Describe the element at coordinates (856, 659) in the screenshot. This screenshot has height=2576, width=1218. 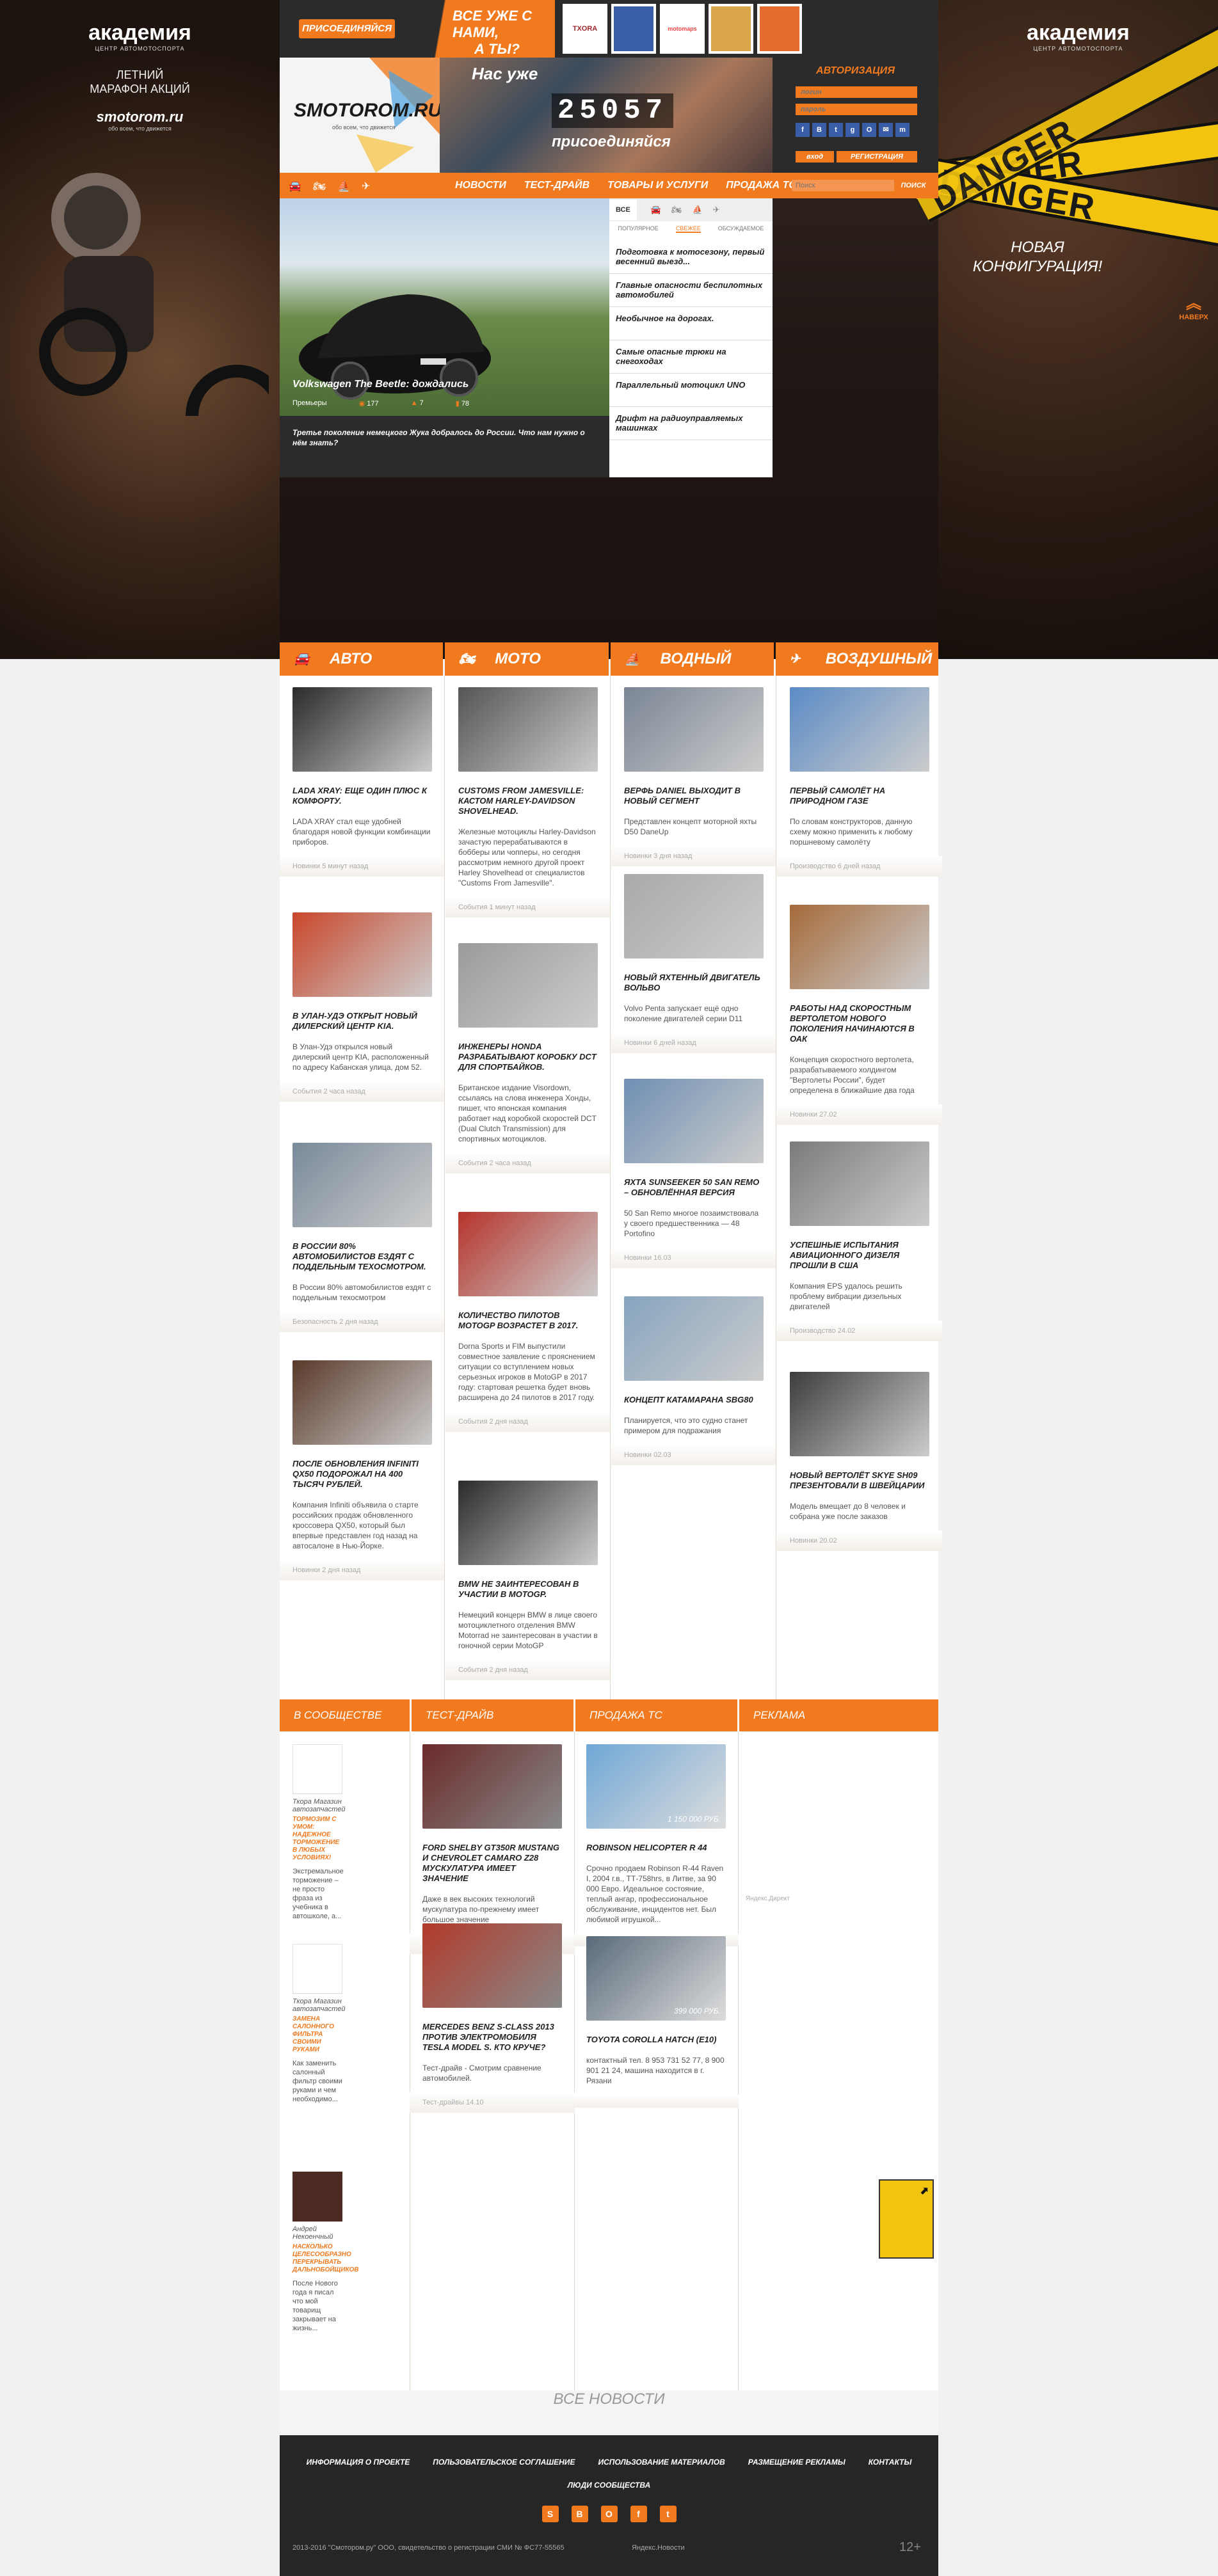
I see `col-head-air: ✈ ВОЗДУШНЫЙ` at that location.